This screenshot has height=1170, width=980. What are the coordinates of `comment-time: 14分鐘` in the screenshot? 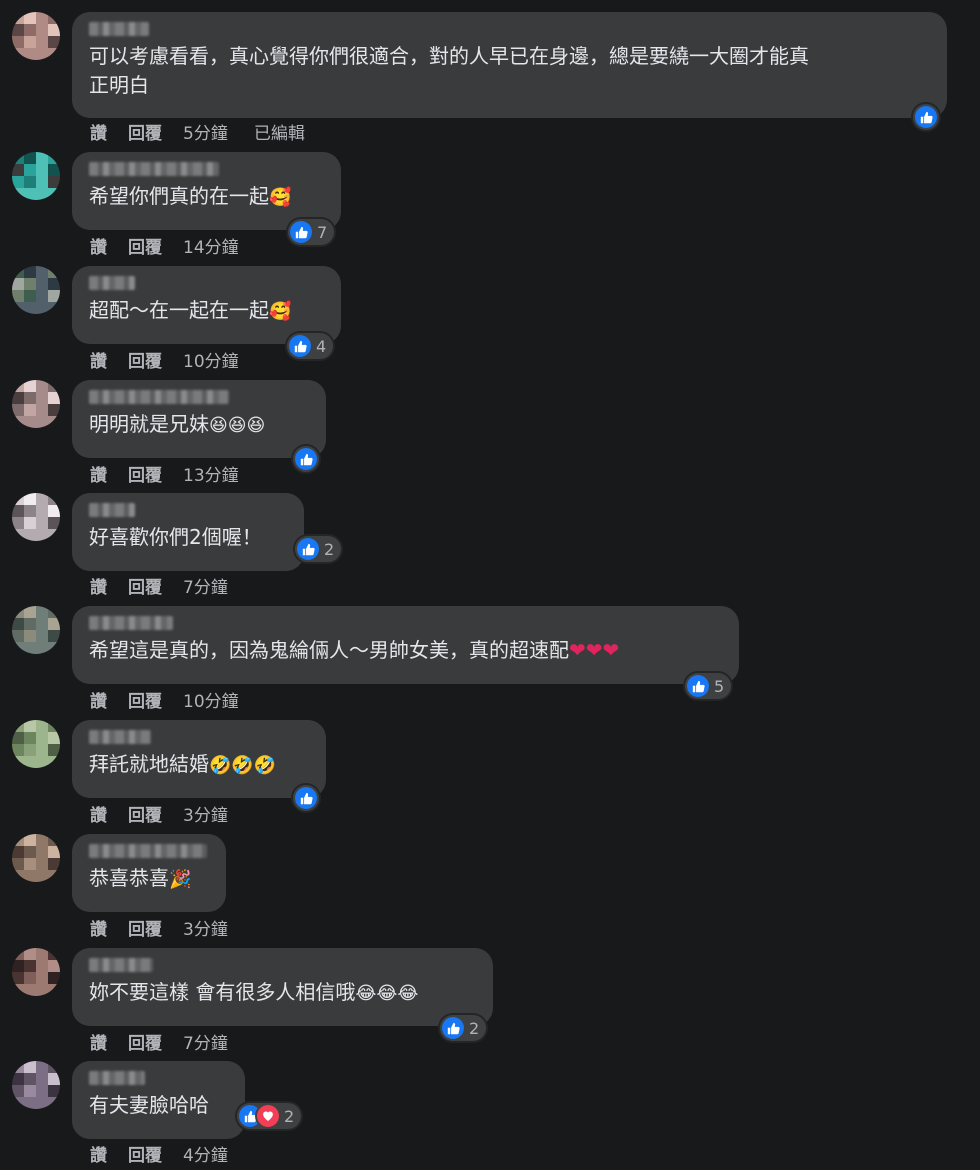 It's located at (211, 248).